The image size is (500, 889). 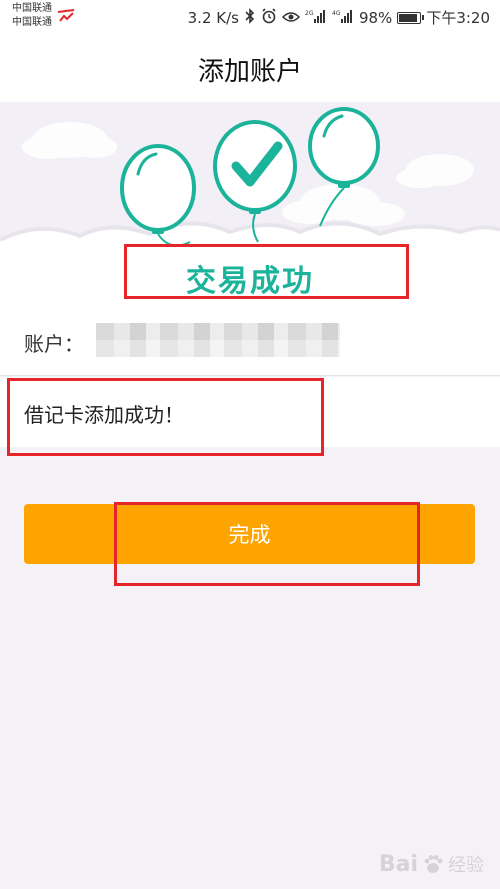 I want to click on watermark-sub: 经验, so click(x=466, y=865).